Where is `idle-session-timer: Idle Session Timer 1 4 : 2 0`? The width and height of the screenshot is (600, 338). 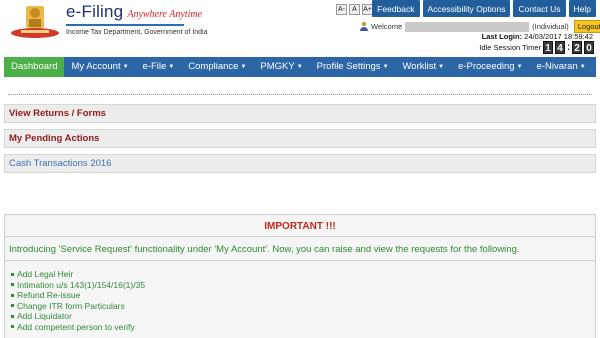 idle-session-timer: Idle Session Timer 1 4 : 2 0 is located at coordinates (536, 47).